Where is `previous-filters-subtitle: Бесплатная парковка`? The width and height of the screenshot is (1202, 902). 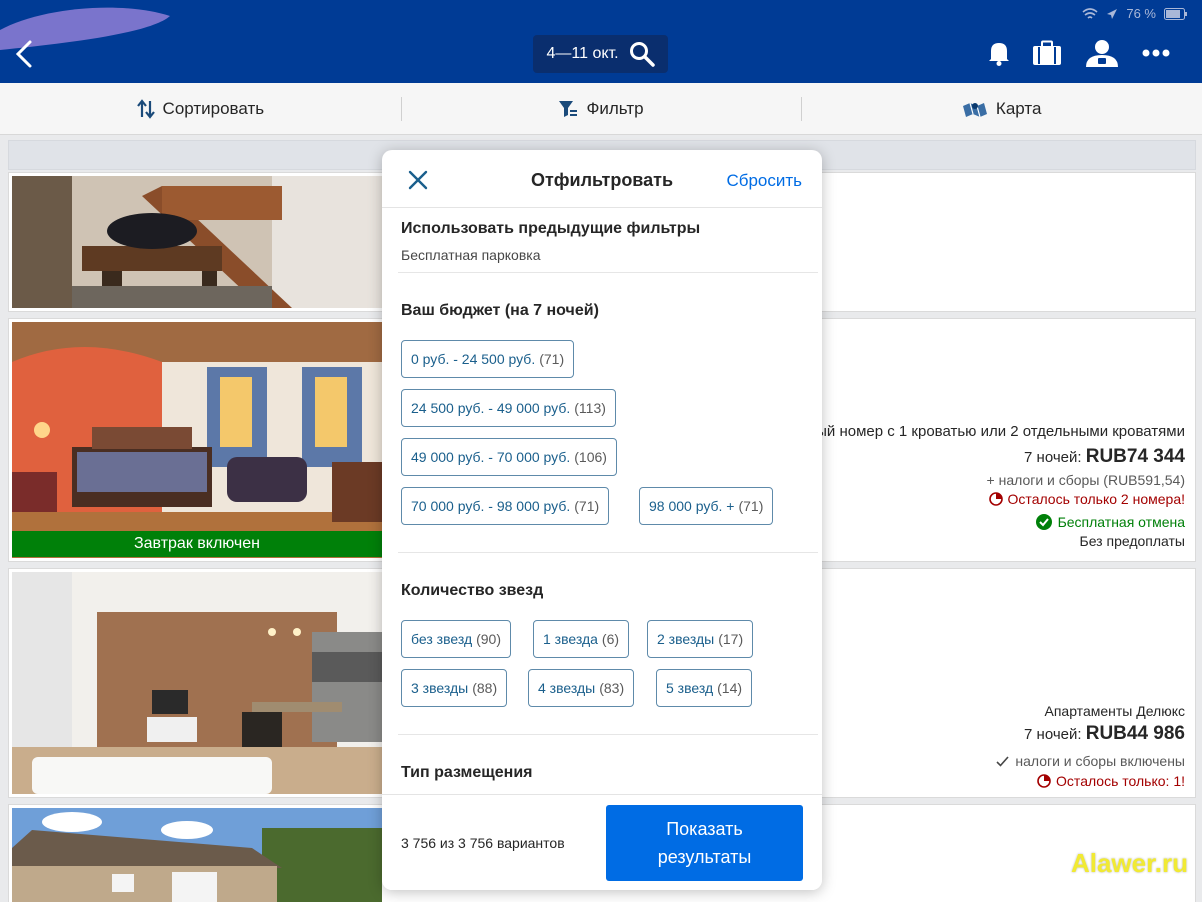
previous-filters-subtitle: Бесплатная парковка is located at coordinates (471, 255).